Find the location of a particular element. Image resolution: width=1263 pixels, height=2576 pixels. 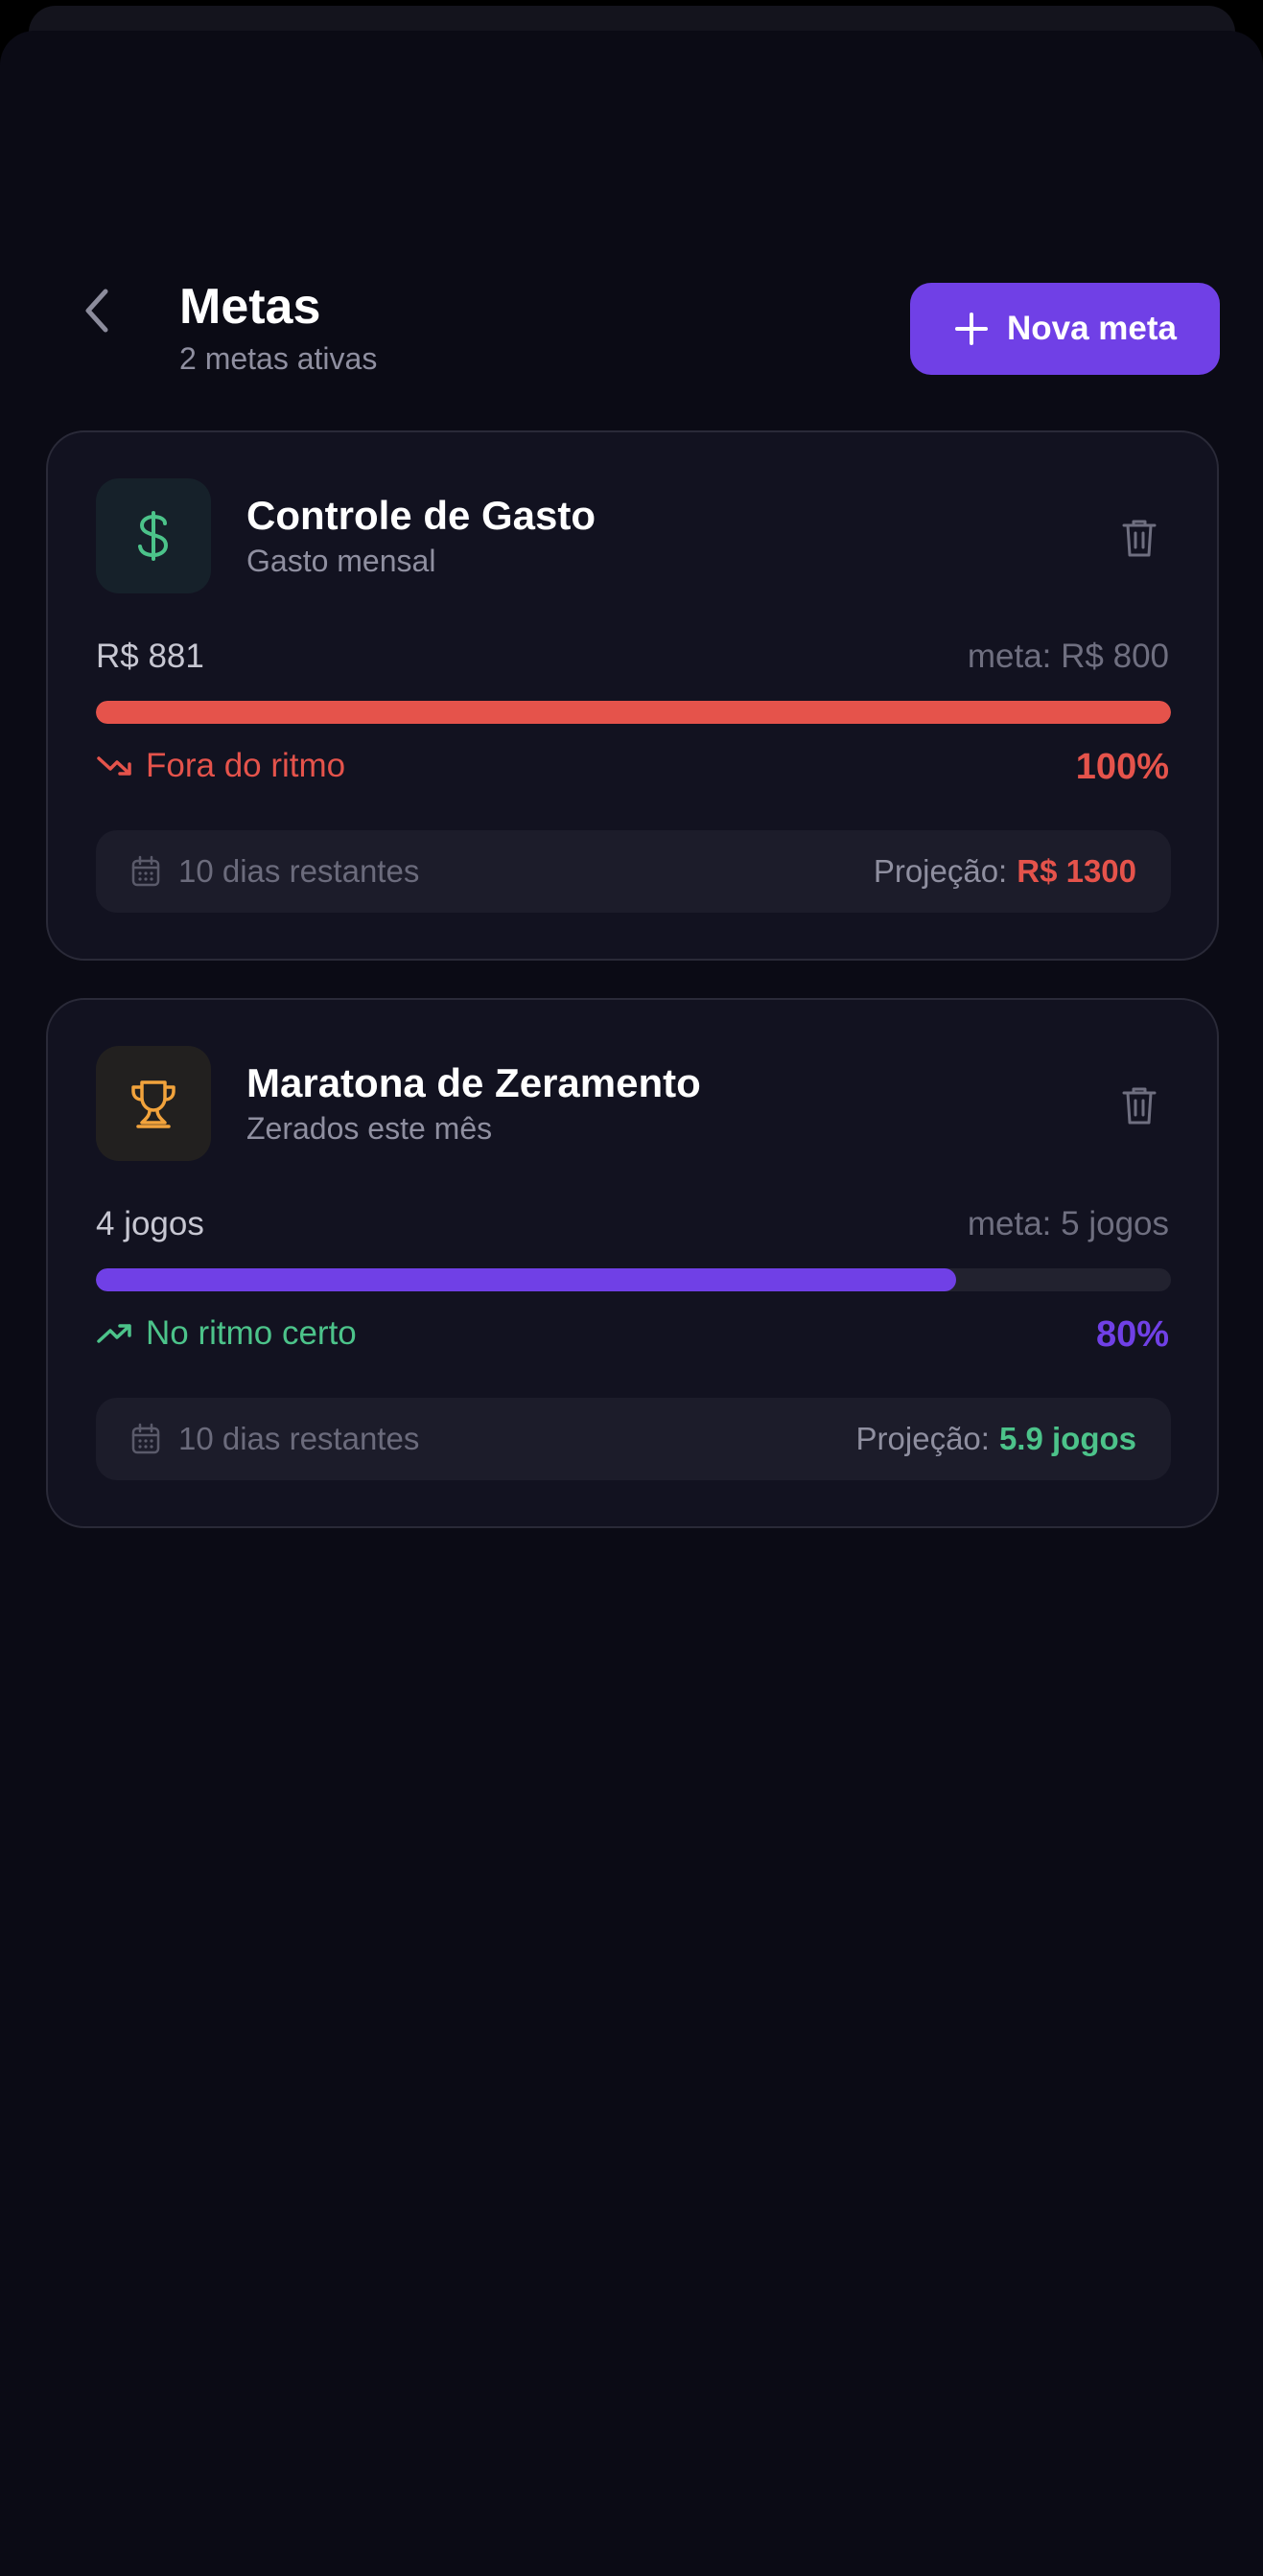

pace-status: Fora do ritmo is located at coordinates (220, 766).